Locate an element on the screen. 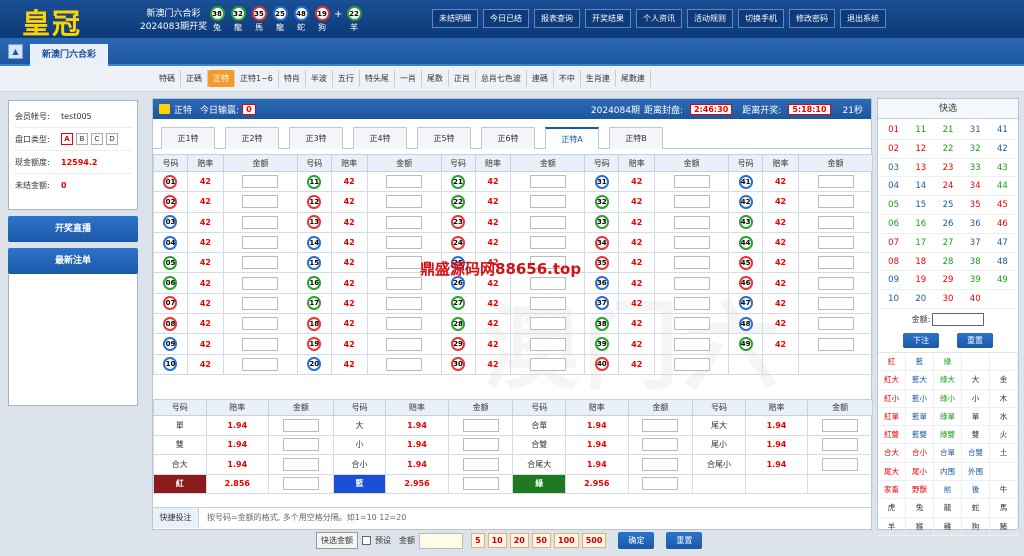 This screenshot has height=556, width=1024. quick-category: 外围 is located at coordinates (976, 472).